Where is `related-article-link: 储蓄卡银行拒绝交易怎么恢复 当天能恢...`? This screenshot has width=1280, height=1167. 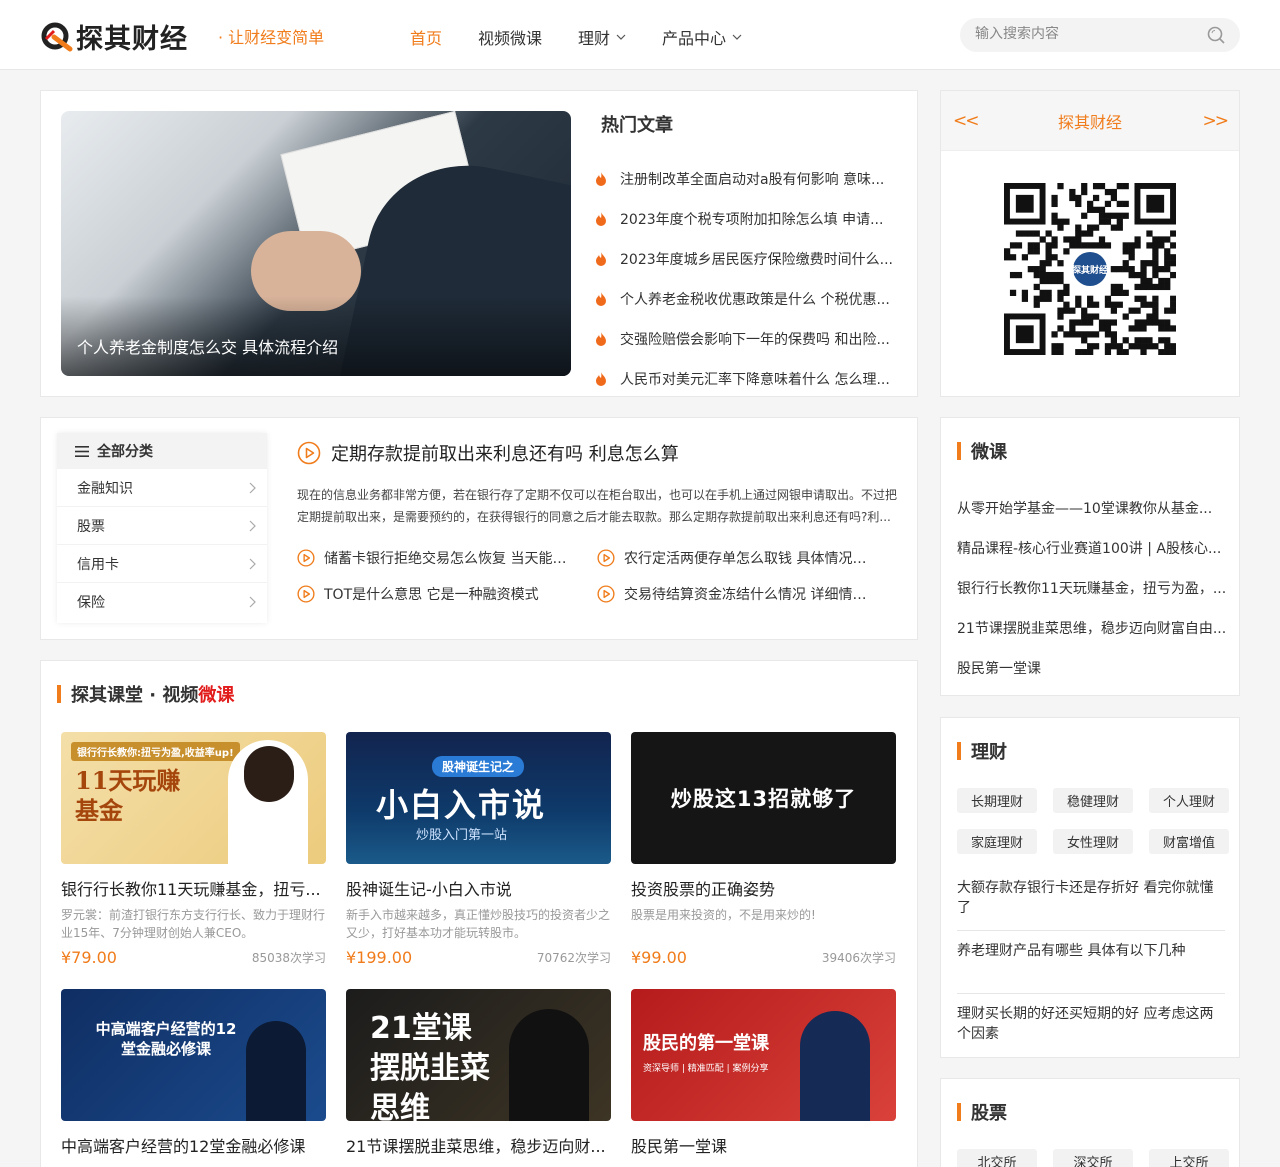 related-article-link: 储蓄卡银行拒绝交易怎么恢复 当天能恢... is located at coordinates (447, 558).